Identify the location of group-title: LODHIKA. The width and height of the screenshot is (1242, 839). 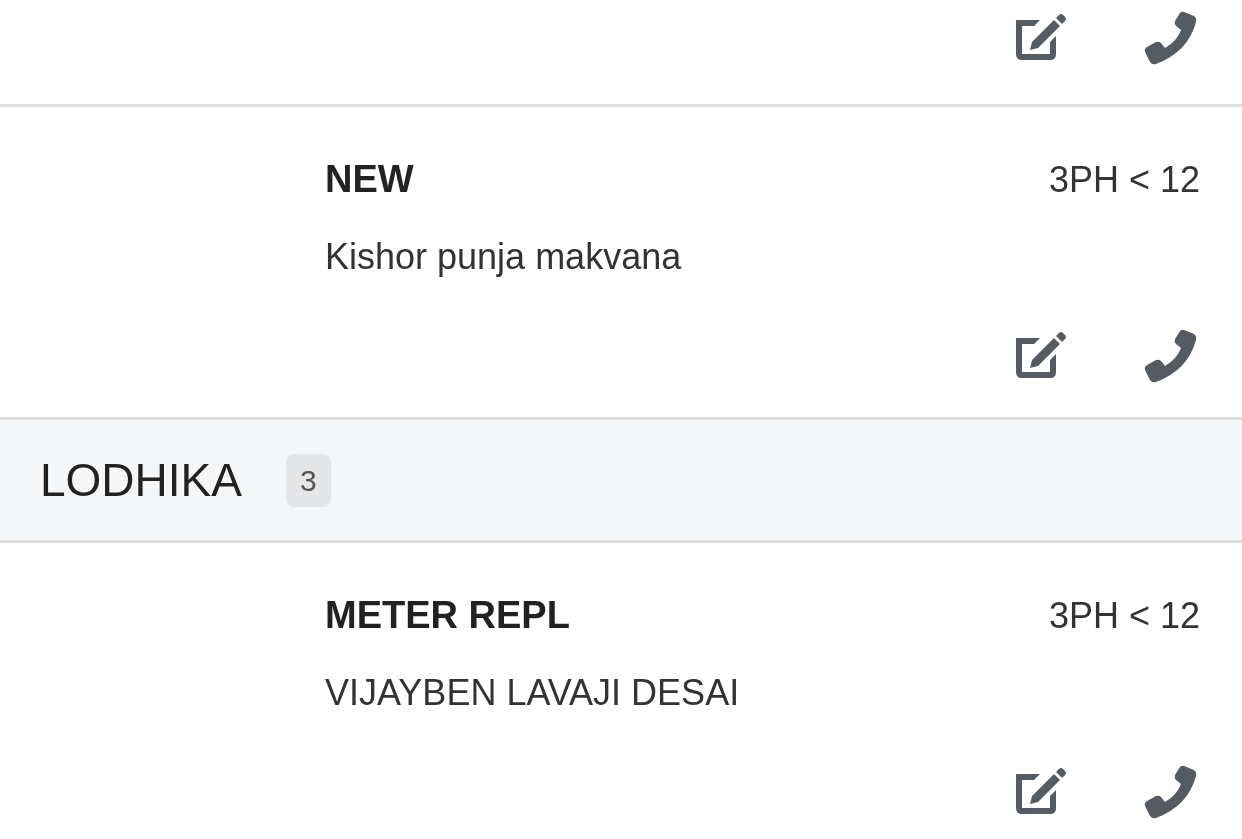
(141, 480).